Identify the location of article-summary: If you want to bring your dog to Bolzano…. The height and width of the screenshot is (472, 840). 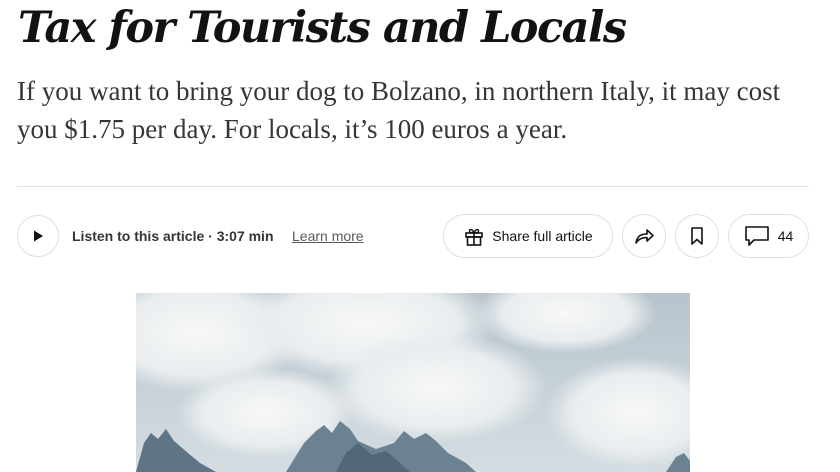
(399, 110).